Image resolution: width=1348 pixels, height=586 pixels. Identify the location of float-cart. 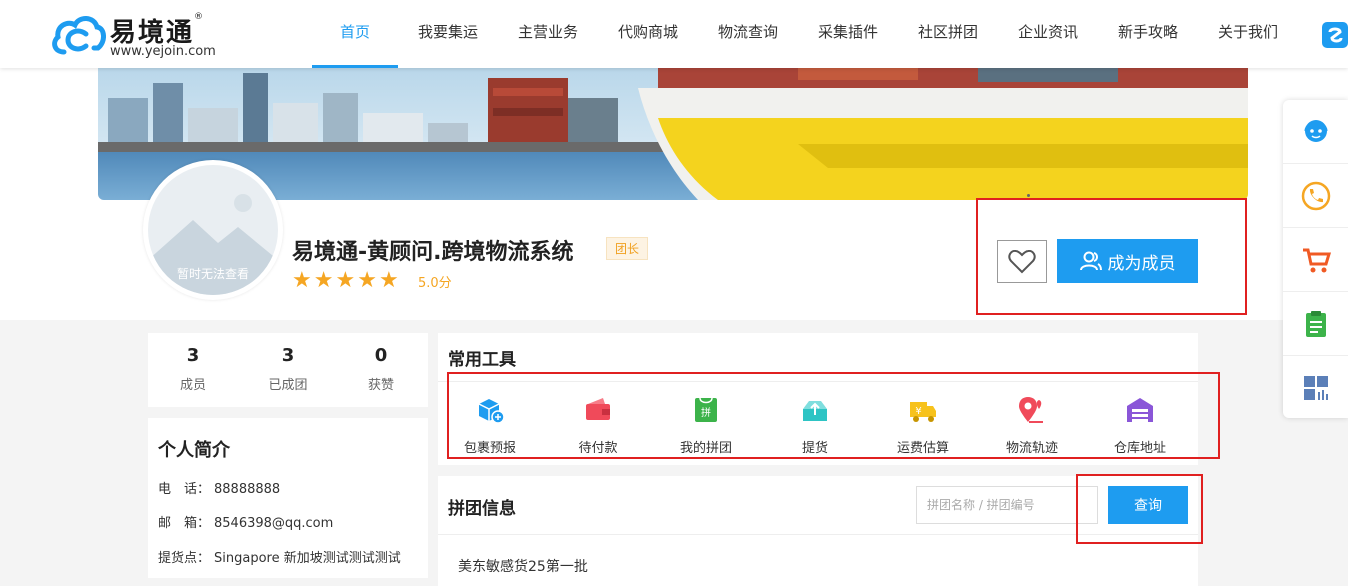
(1315, 260).